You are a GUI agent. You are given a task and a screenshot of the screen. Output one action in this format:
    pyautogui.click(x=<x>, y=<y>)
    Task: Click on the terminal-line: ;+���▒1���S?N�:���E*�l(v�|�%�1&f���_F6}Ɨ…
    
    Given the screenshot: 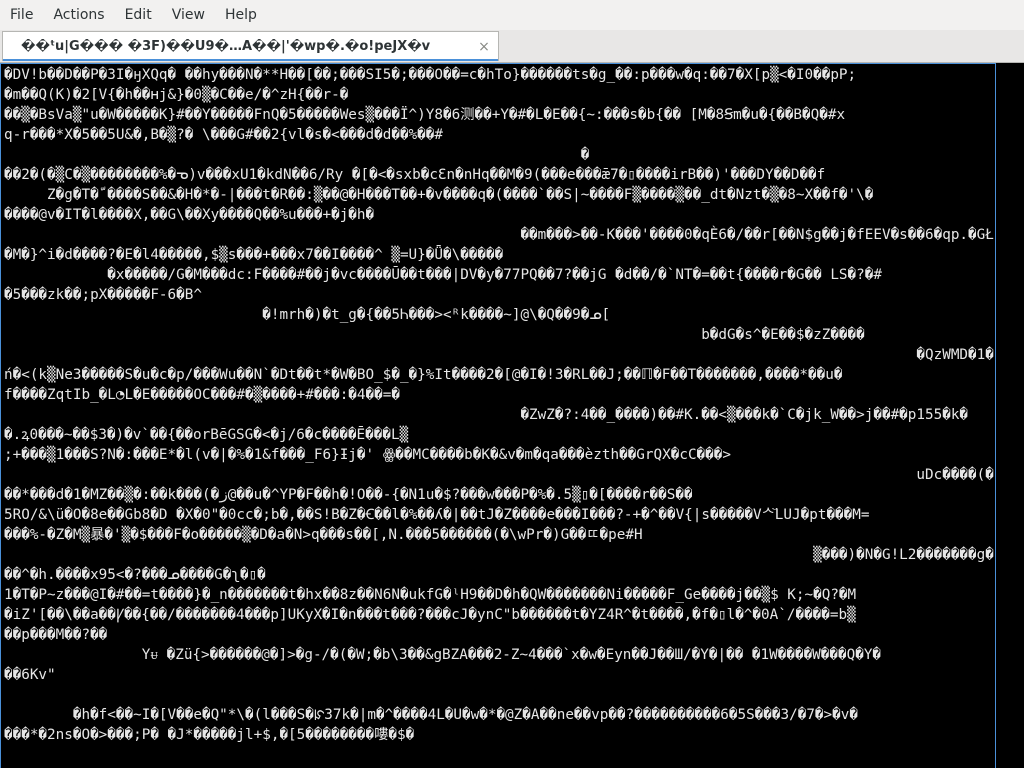 What is the action you would take?
    pyautogui.click(x=367, y=455)
    